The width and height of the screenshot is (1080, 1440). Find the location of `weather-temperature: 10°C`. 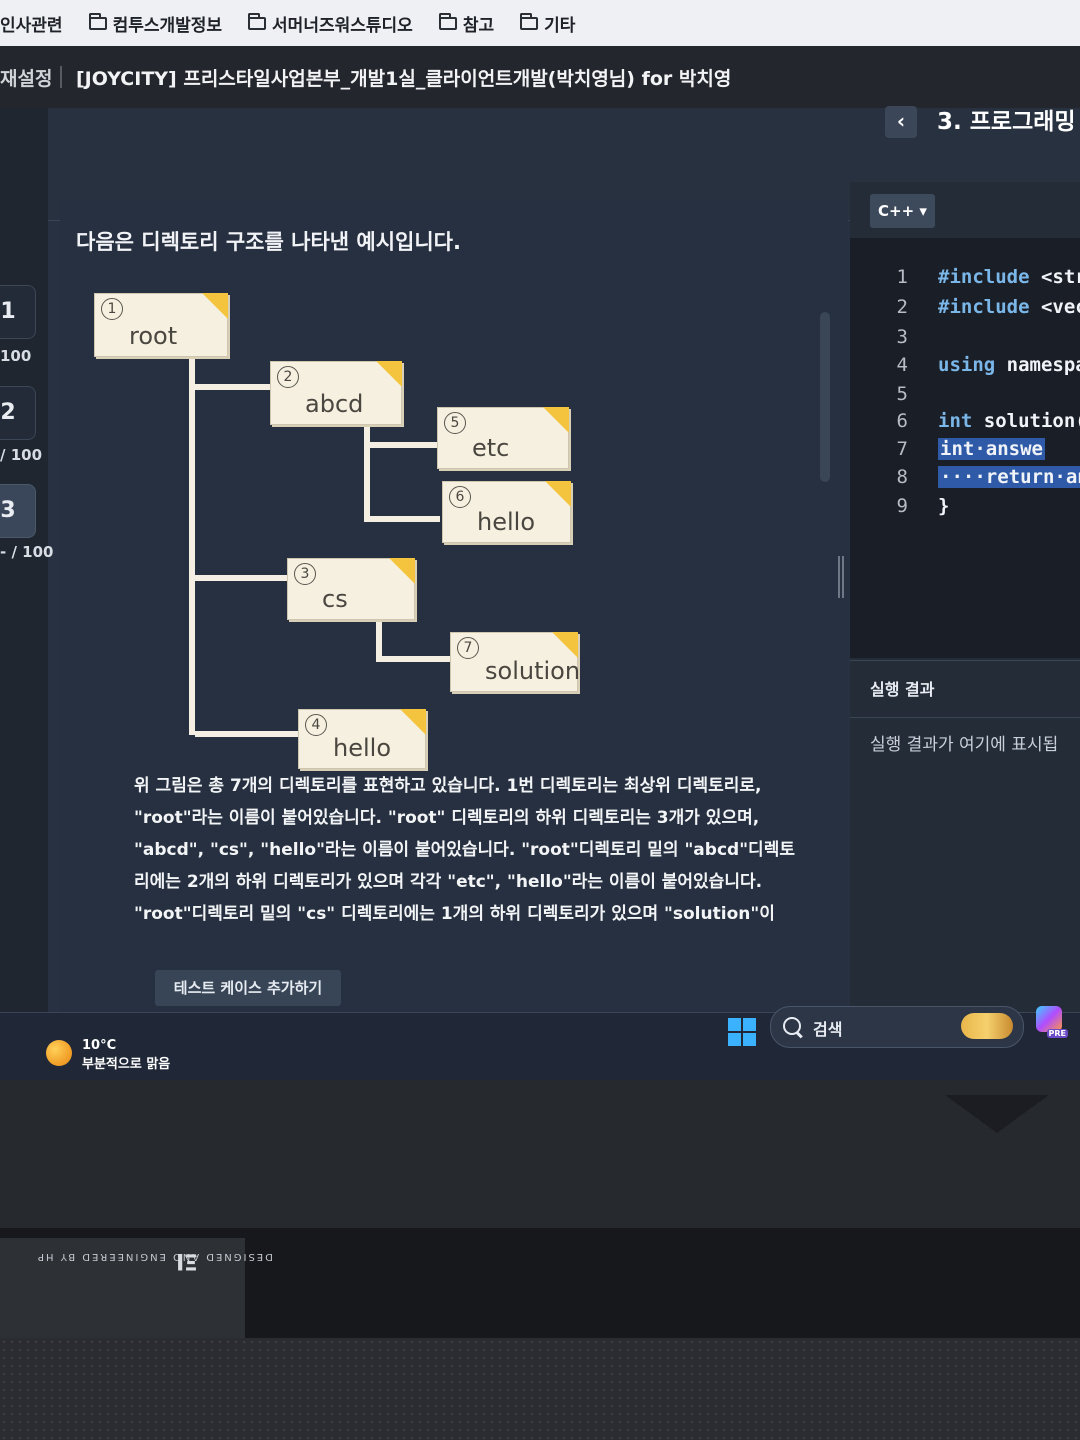

weather-temperature: 10°C is located at coordinates (99, 1045).